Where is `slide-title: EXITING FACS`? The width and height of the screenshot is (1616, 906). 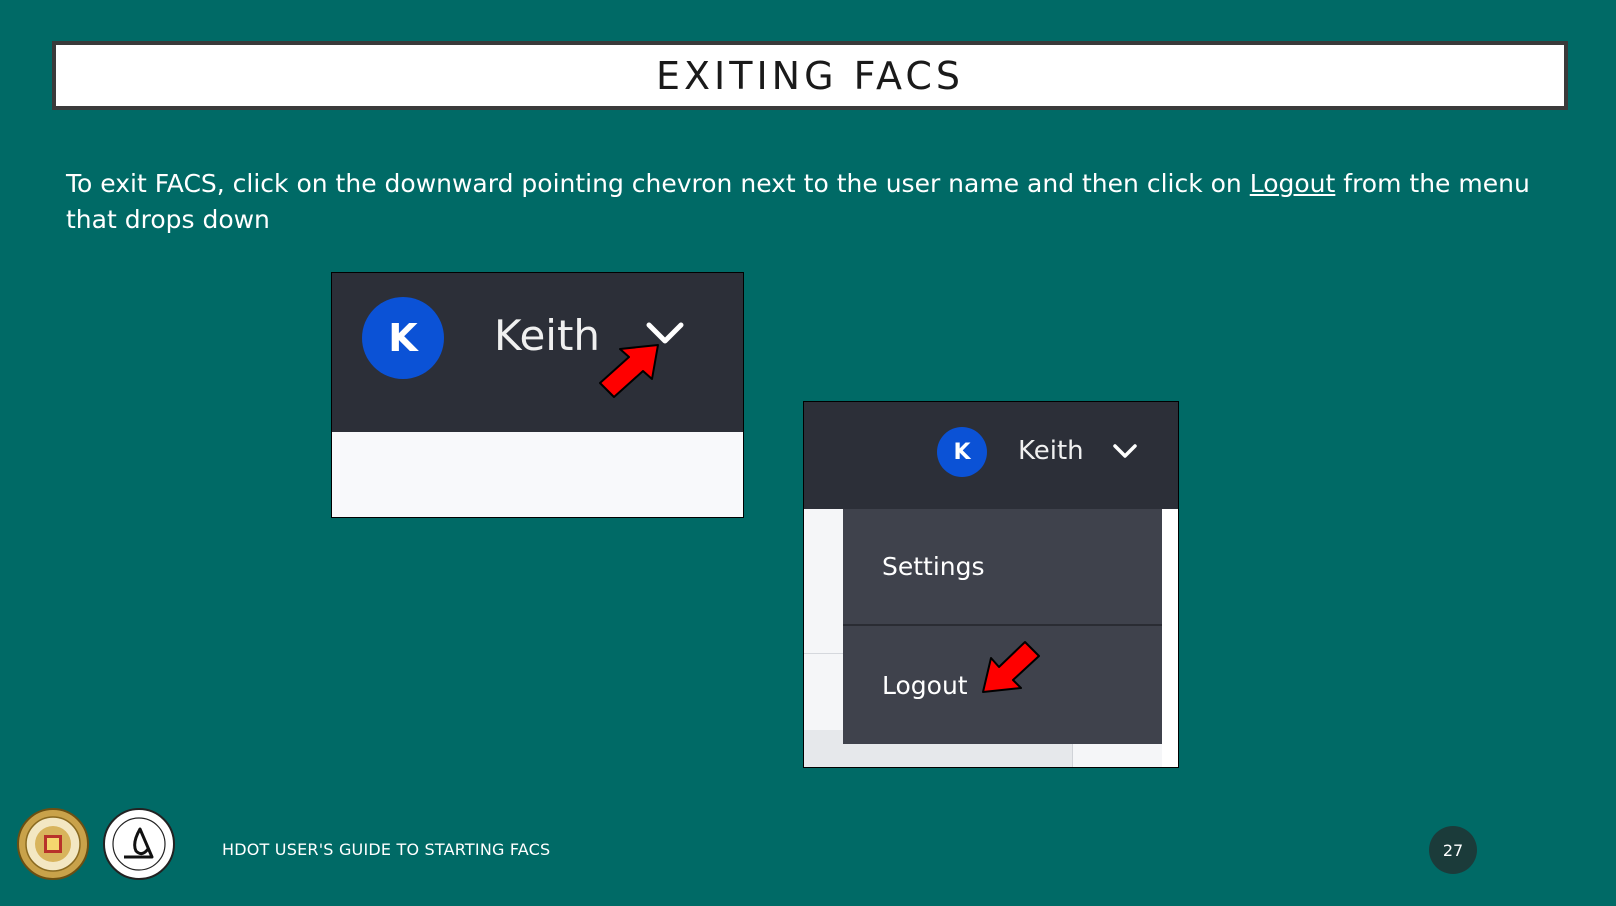 slide-title: EXITING FACS is located at coordinates (810, 75).